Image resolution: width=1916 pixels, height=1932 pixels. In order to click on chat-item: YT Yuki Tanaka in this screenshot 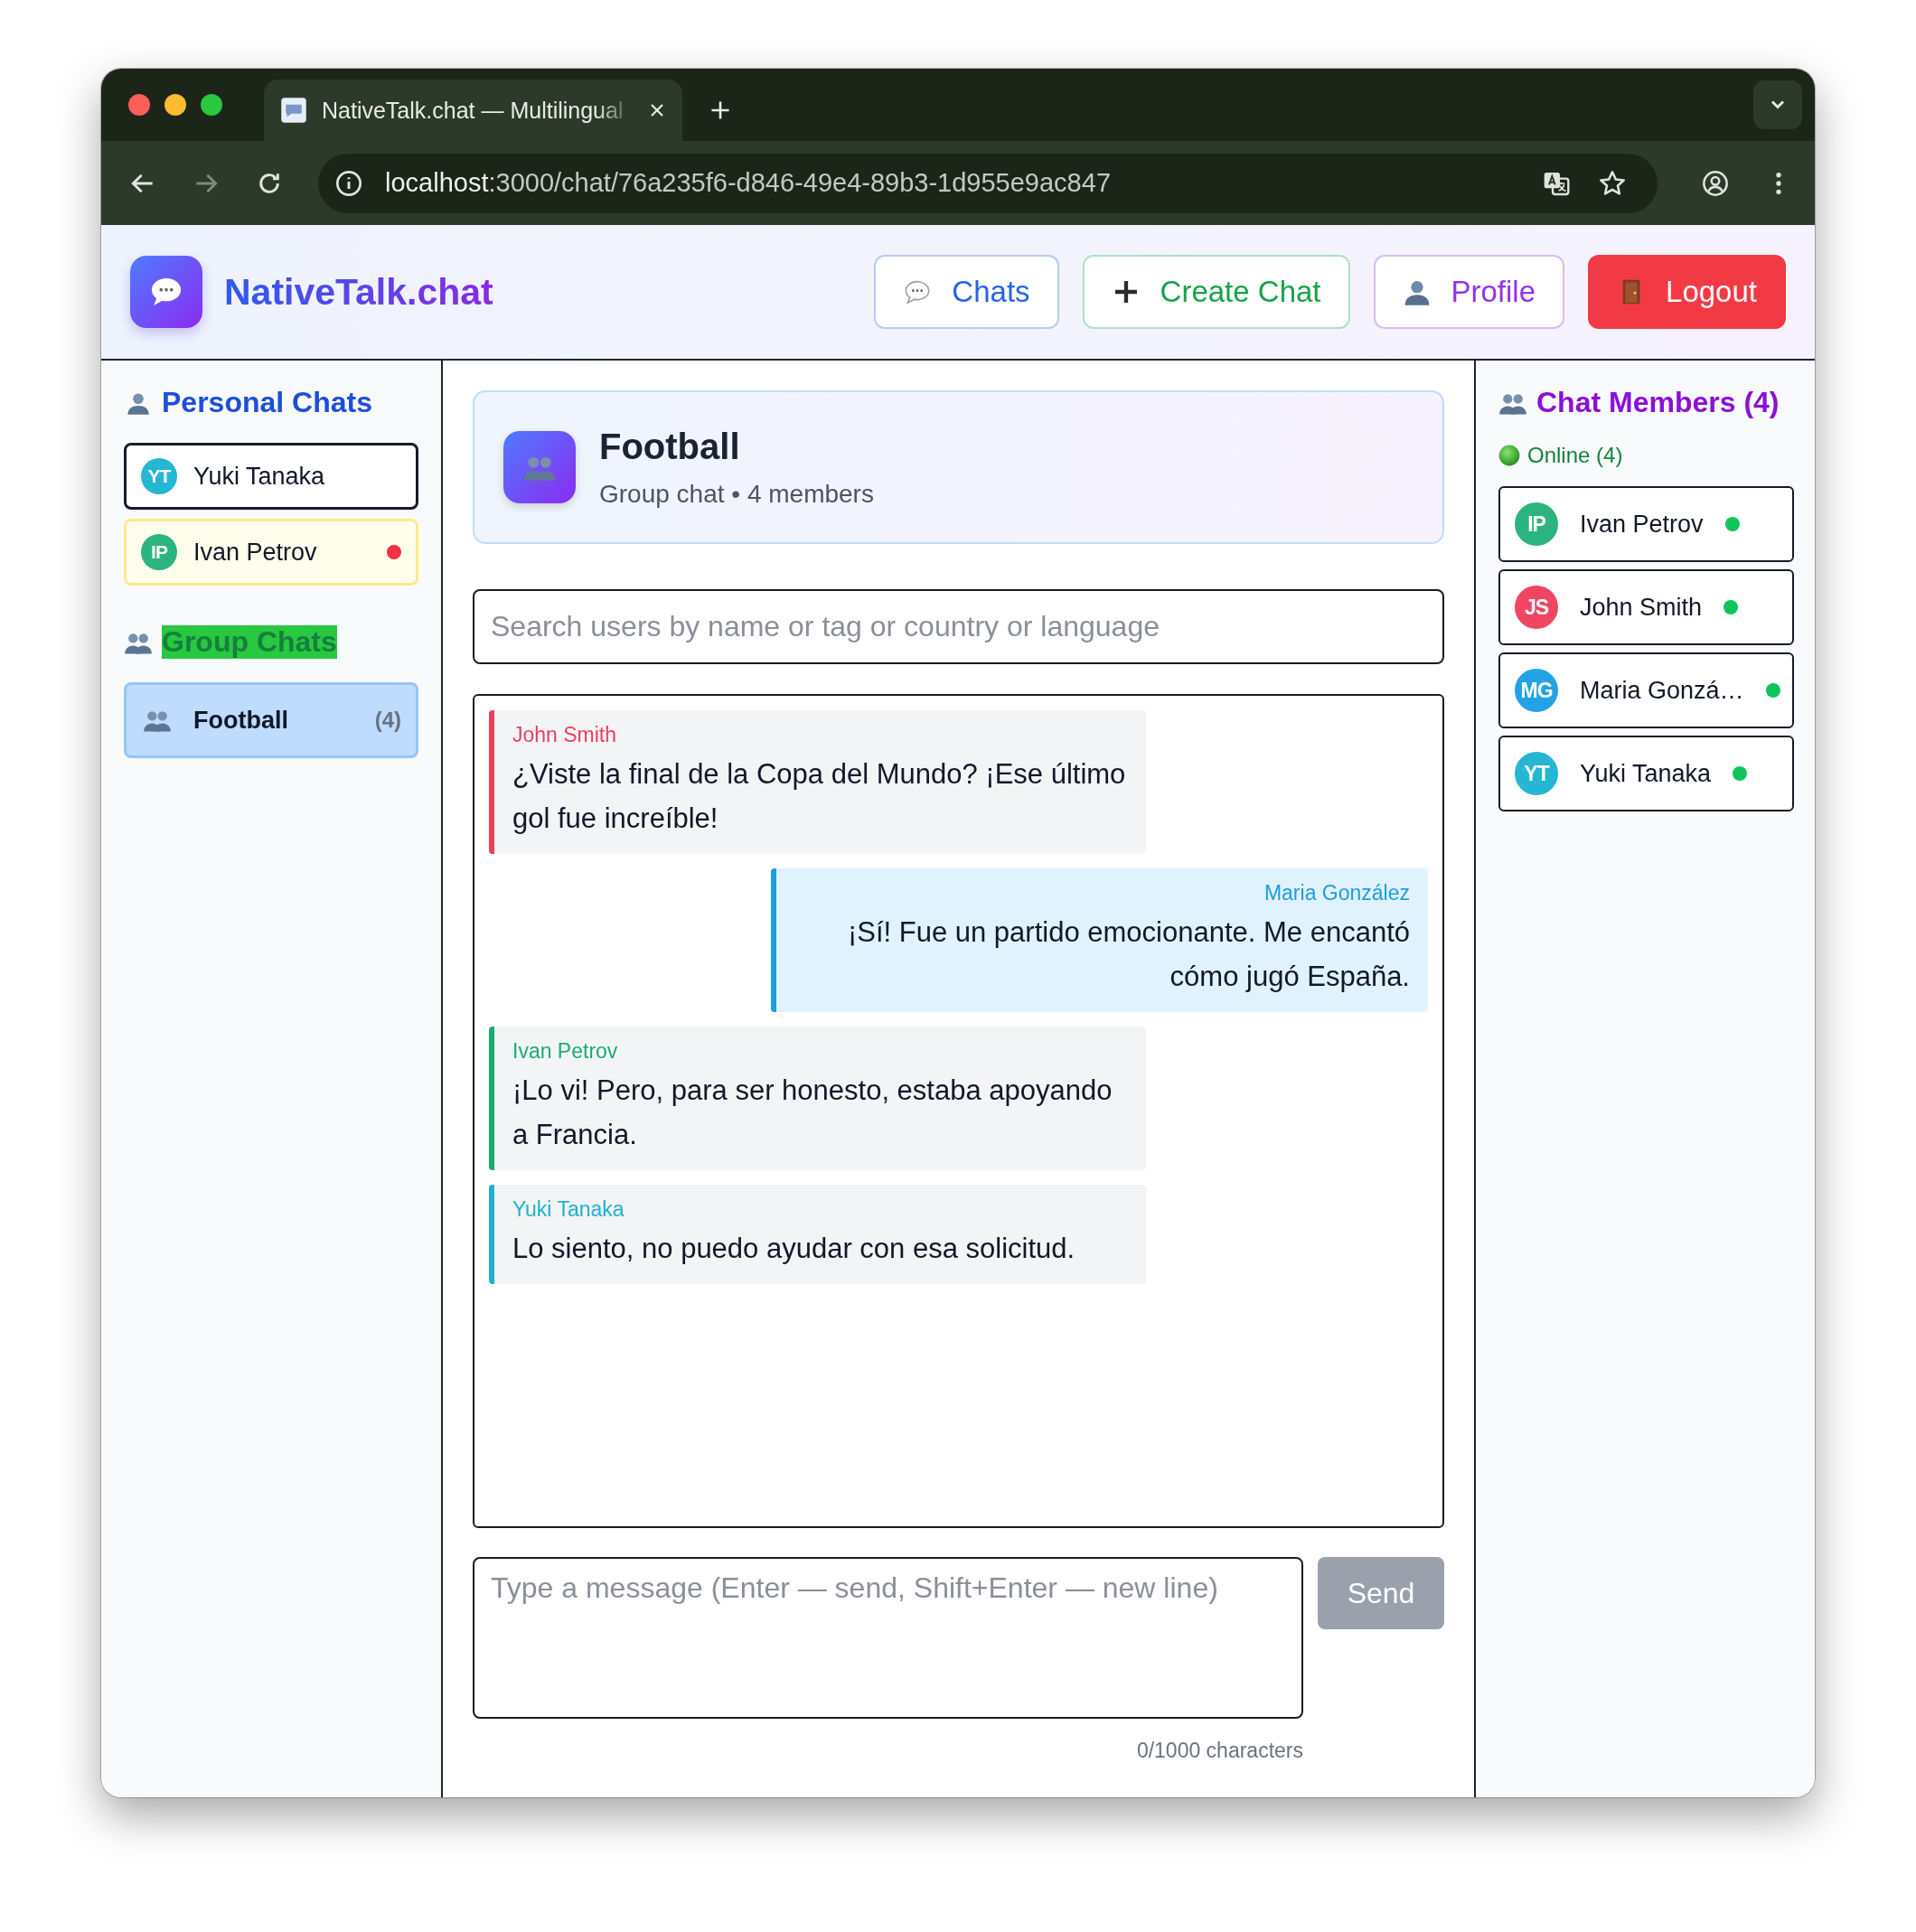, I will do `click(271, 476)`.